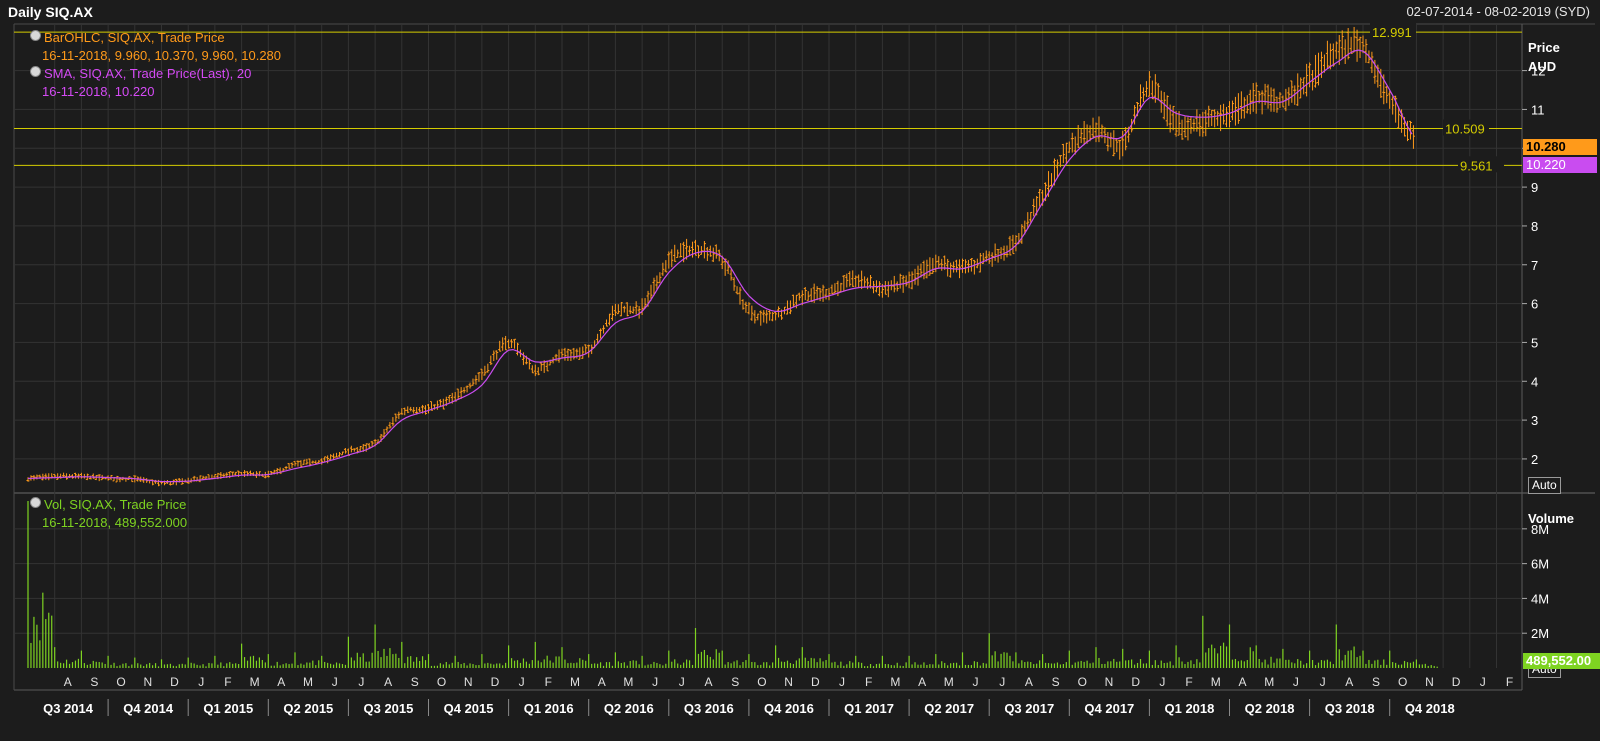 The width and height of the screenshot is (1600, 741). I want to click on last-price-tag: 10.280, so click(1560, 147).